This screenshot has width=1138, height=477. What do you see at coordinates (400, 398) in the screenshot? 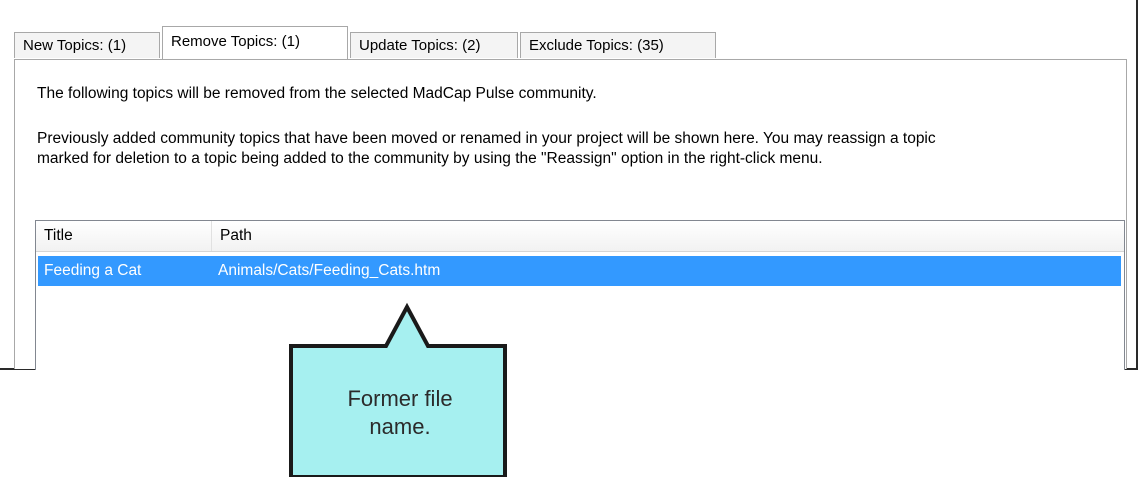
I see `callout-line-1: Former file` at bounding box center [400, 398].